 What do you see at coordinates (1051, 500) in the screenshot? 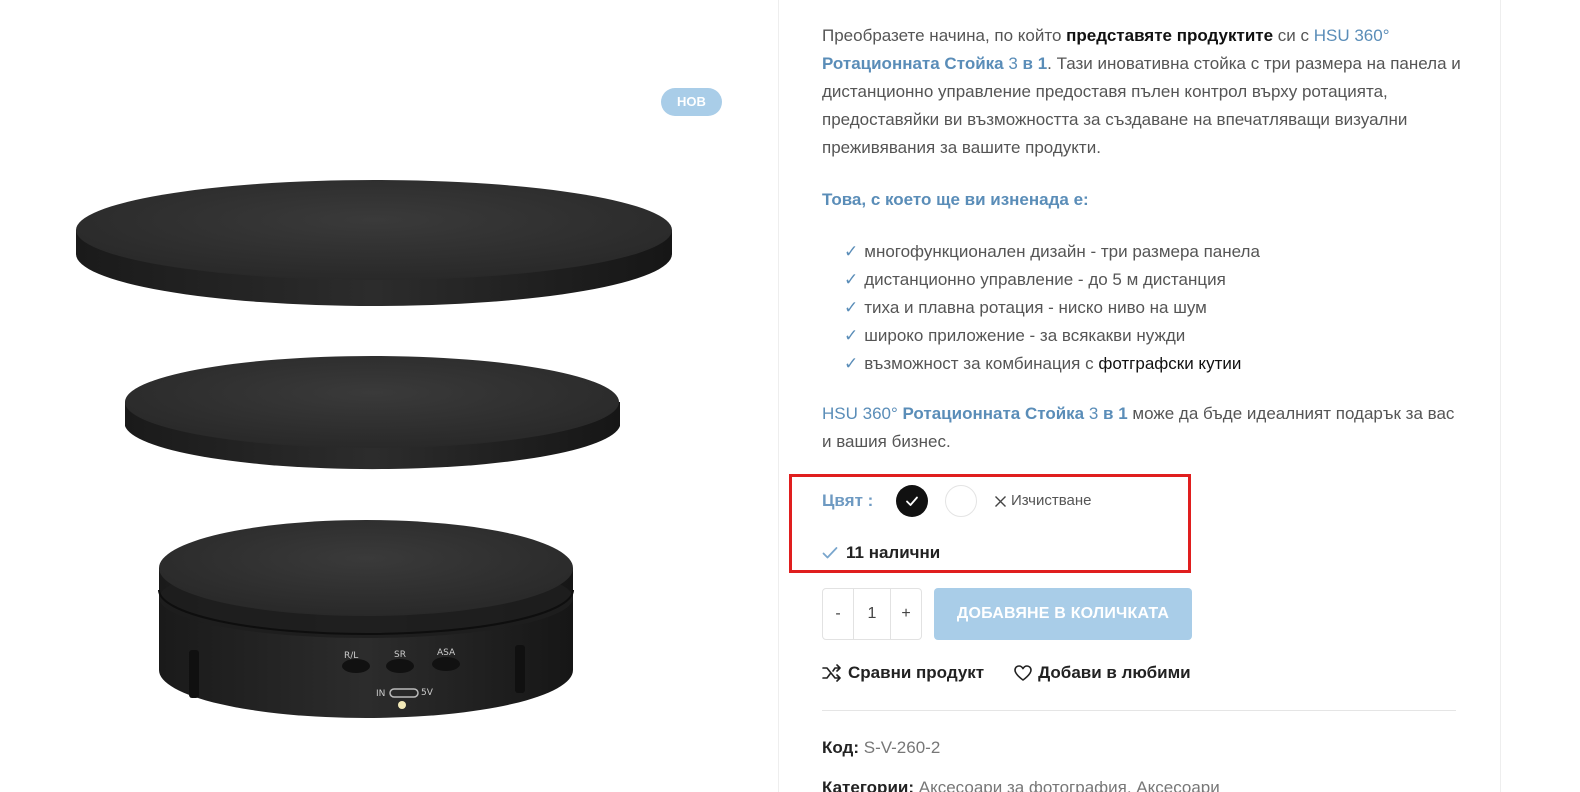
I see `clear-label: Изчистване` at bounding box center [1051, 500].